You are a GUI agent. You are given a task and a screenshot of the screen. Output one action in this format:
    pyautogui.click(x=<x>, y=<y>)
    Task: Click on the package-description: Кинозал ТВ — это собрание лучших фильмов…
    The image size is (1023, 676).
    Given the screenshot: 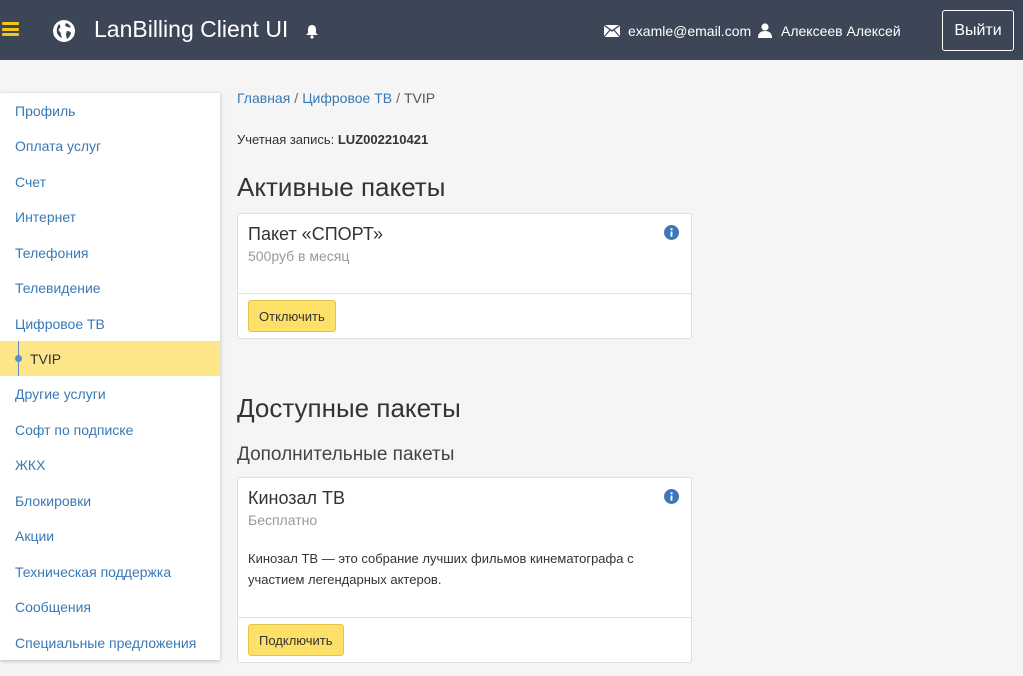 What is the action you would take?
    pyautogui.click(x=441, y=569)
    